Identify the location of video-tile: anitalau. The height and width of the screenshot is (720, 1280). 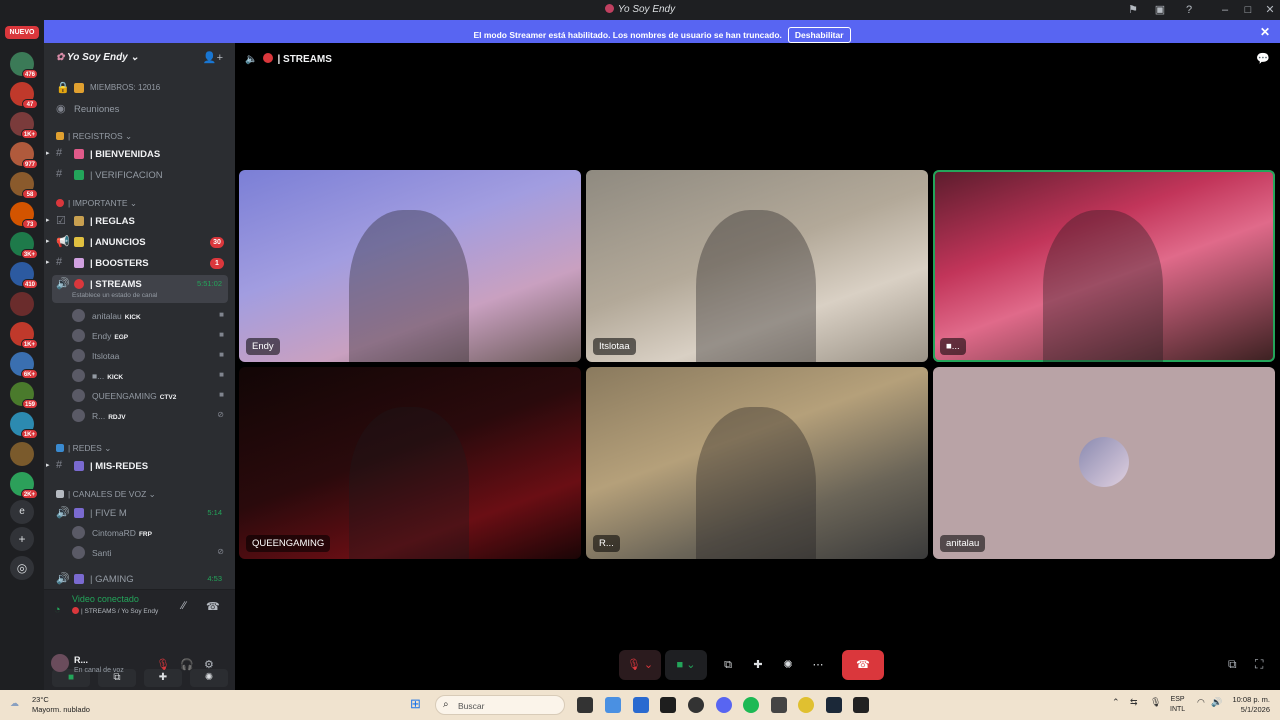
(1104, 463).